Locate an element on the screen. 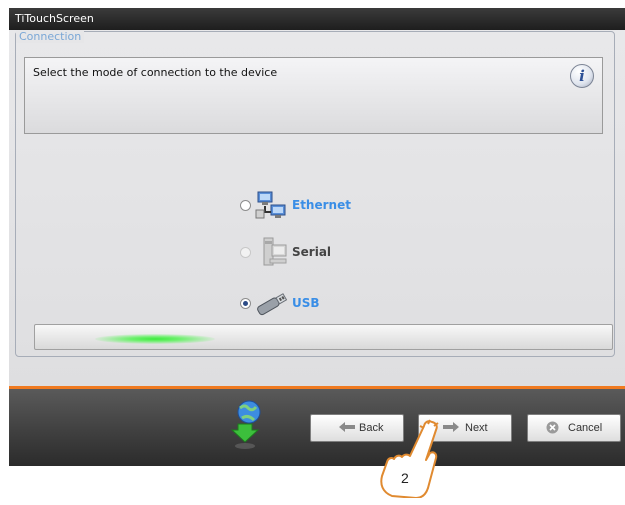  serial-label: Serial is located at coordinates (312, 252).